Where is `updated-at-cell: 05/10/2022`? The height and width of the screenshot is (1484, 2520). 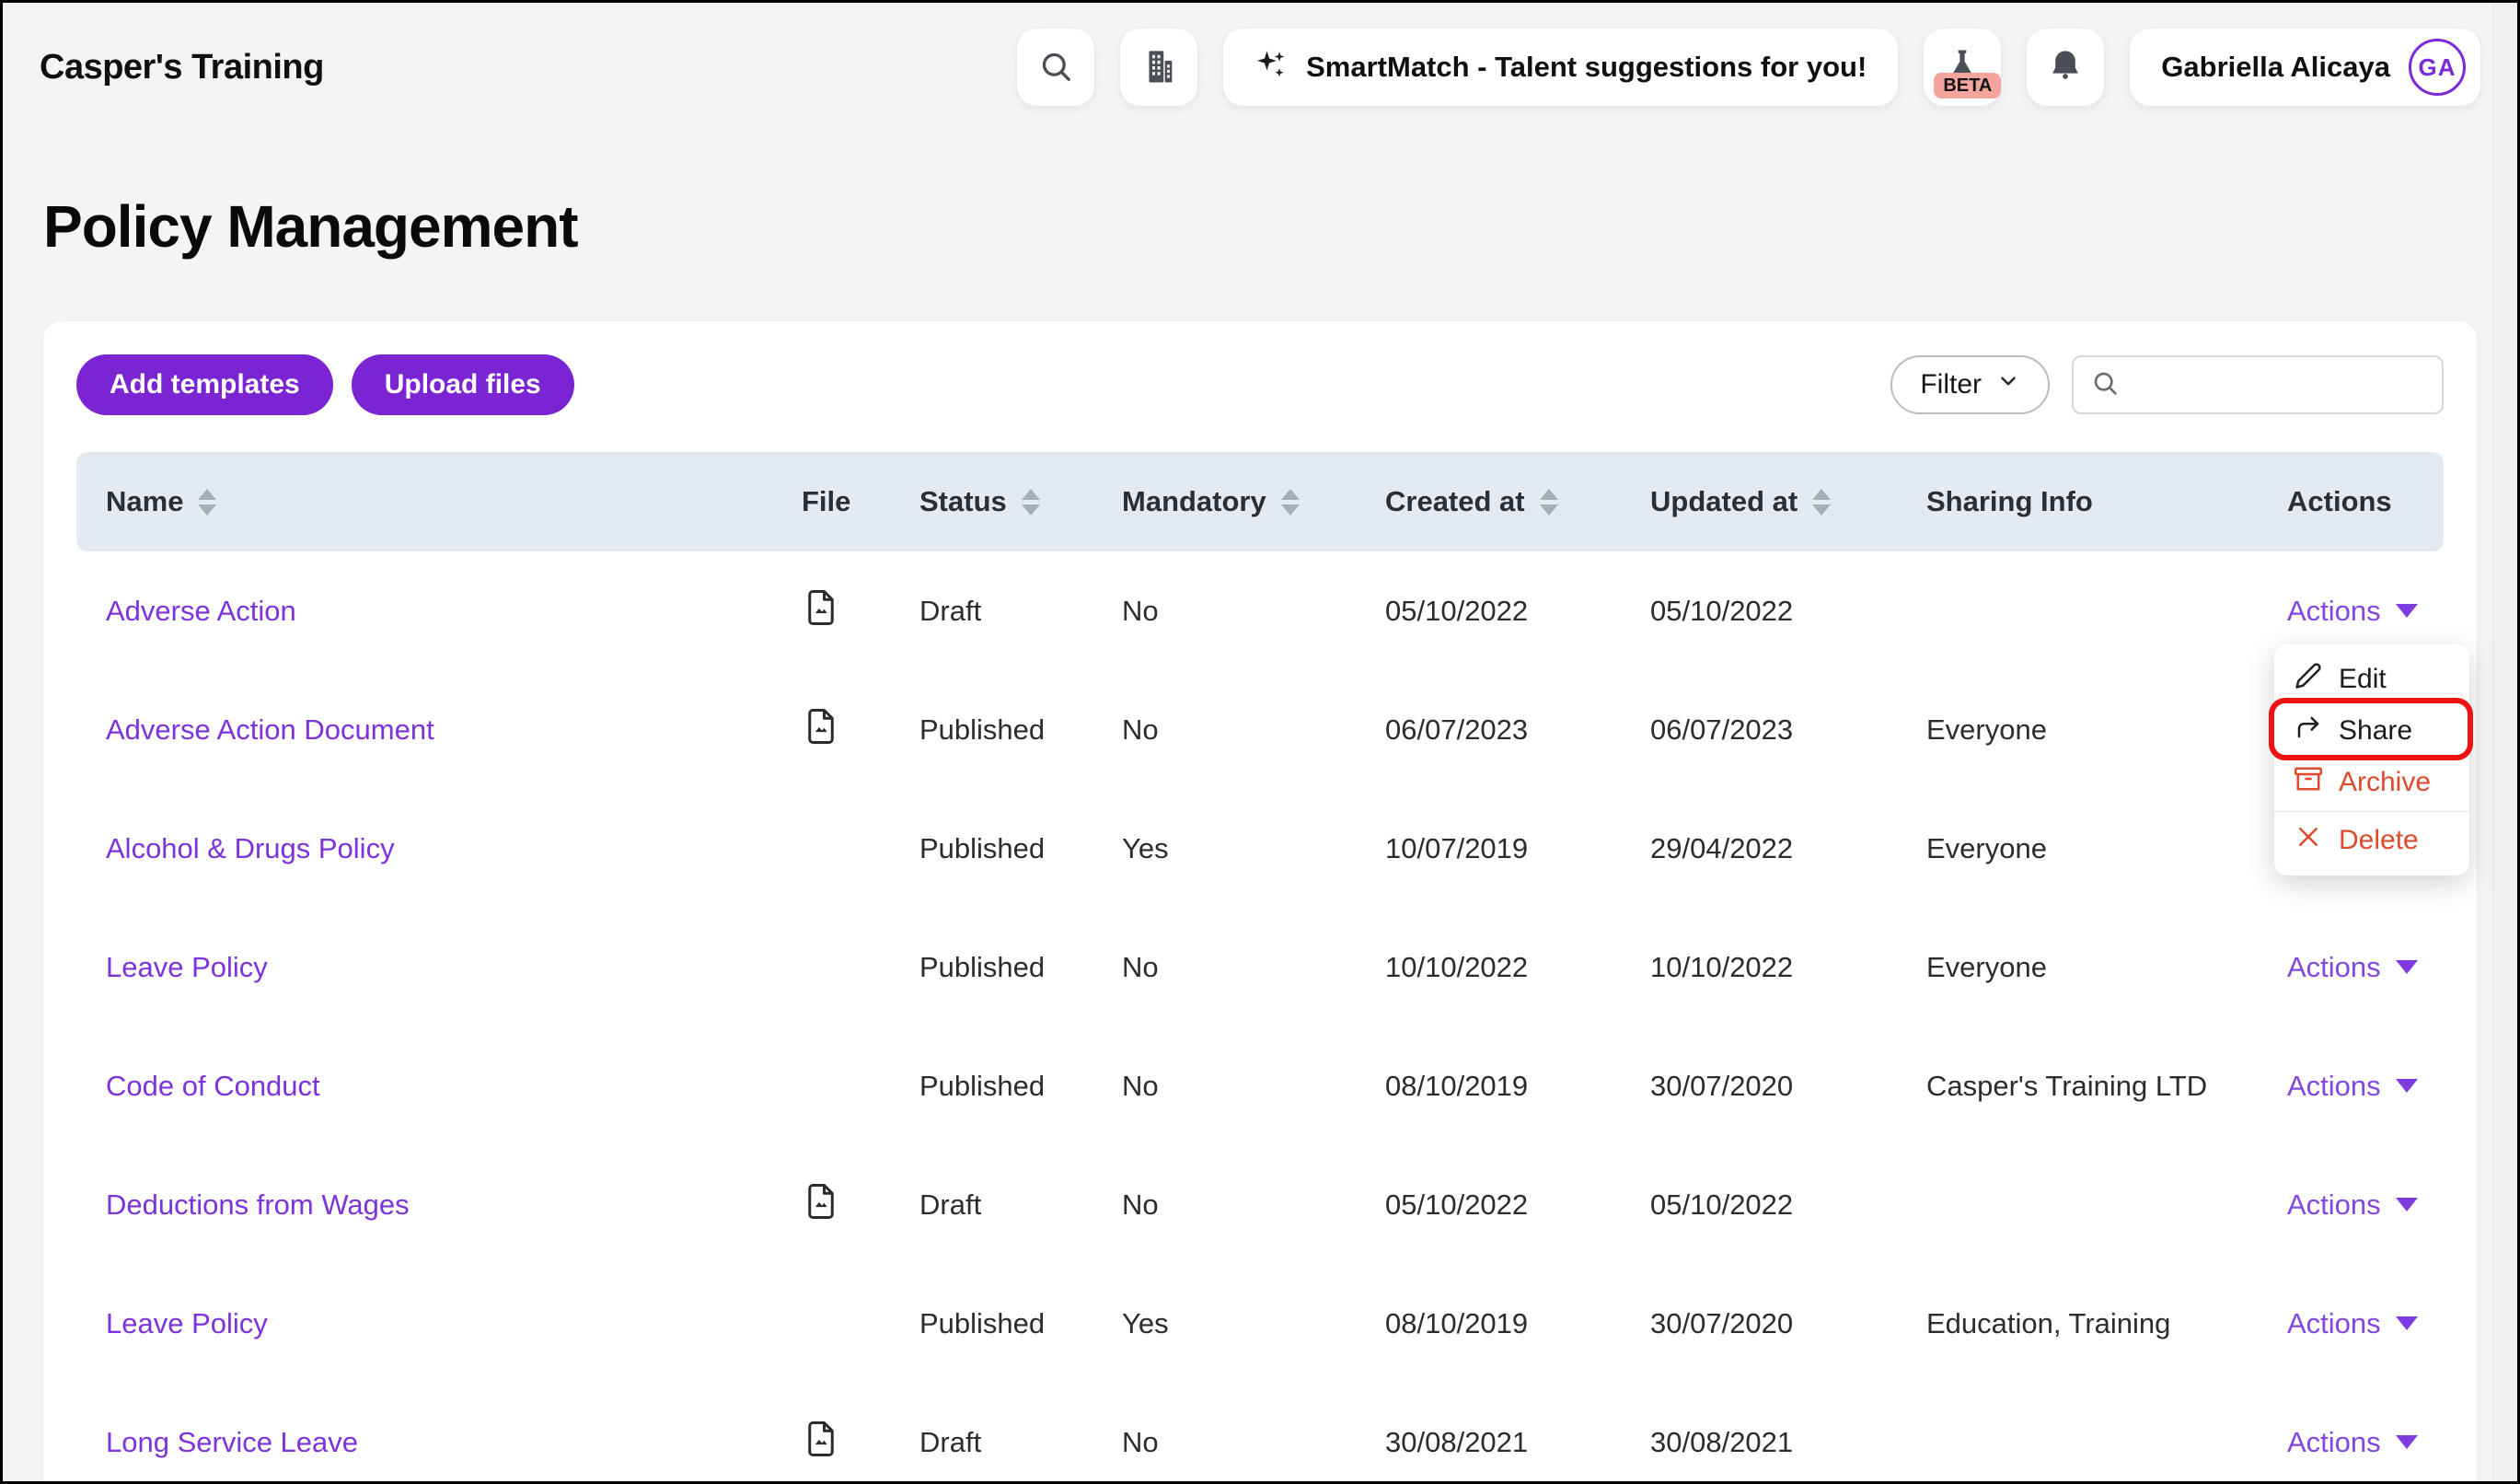 updated-at-cell: 05/10/2022 is located at coordinates (1722, 610).